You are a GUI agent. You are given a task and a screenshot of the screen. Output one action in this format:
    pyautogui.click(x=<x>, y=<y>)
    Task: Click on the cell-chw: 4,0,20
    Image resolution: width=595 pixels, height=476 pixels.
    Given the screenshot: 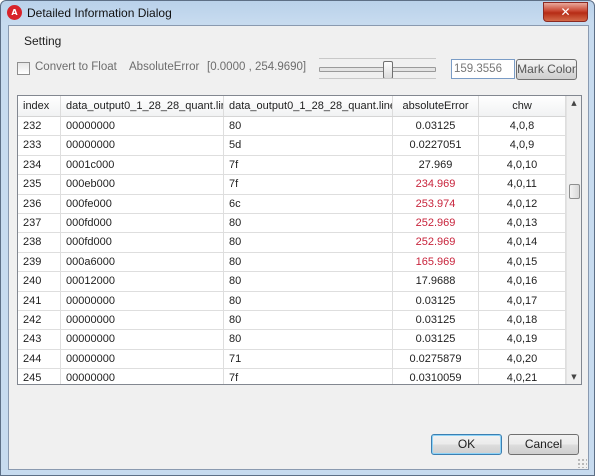 What is the action you would take?
    pyautogui.click(x=522, y=359)
    